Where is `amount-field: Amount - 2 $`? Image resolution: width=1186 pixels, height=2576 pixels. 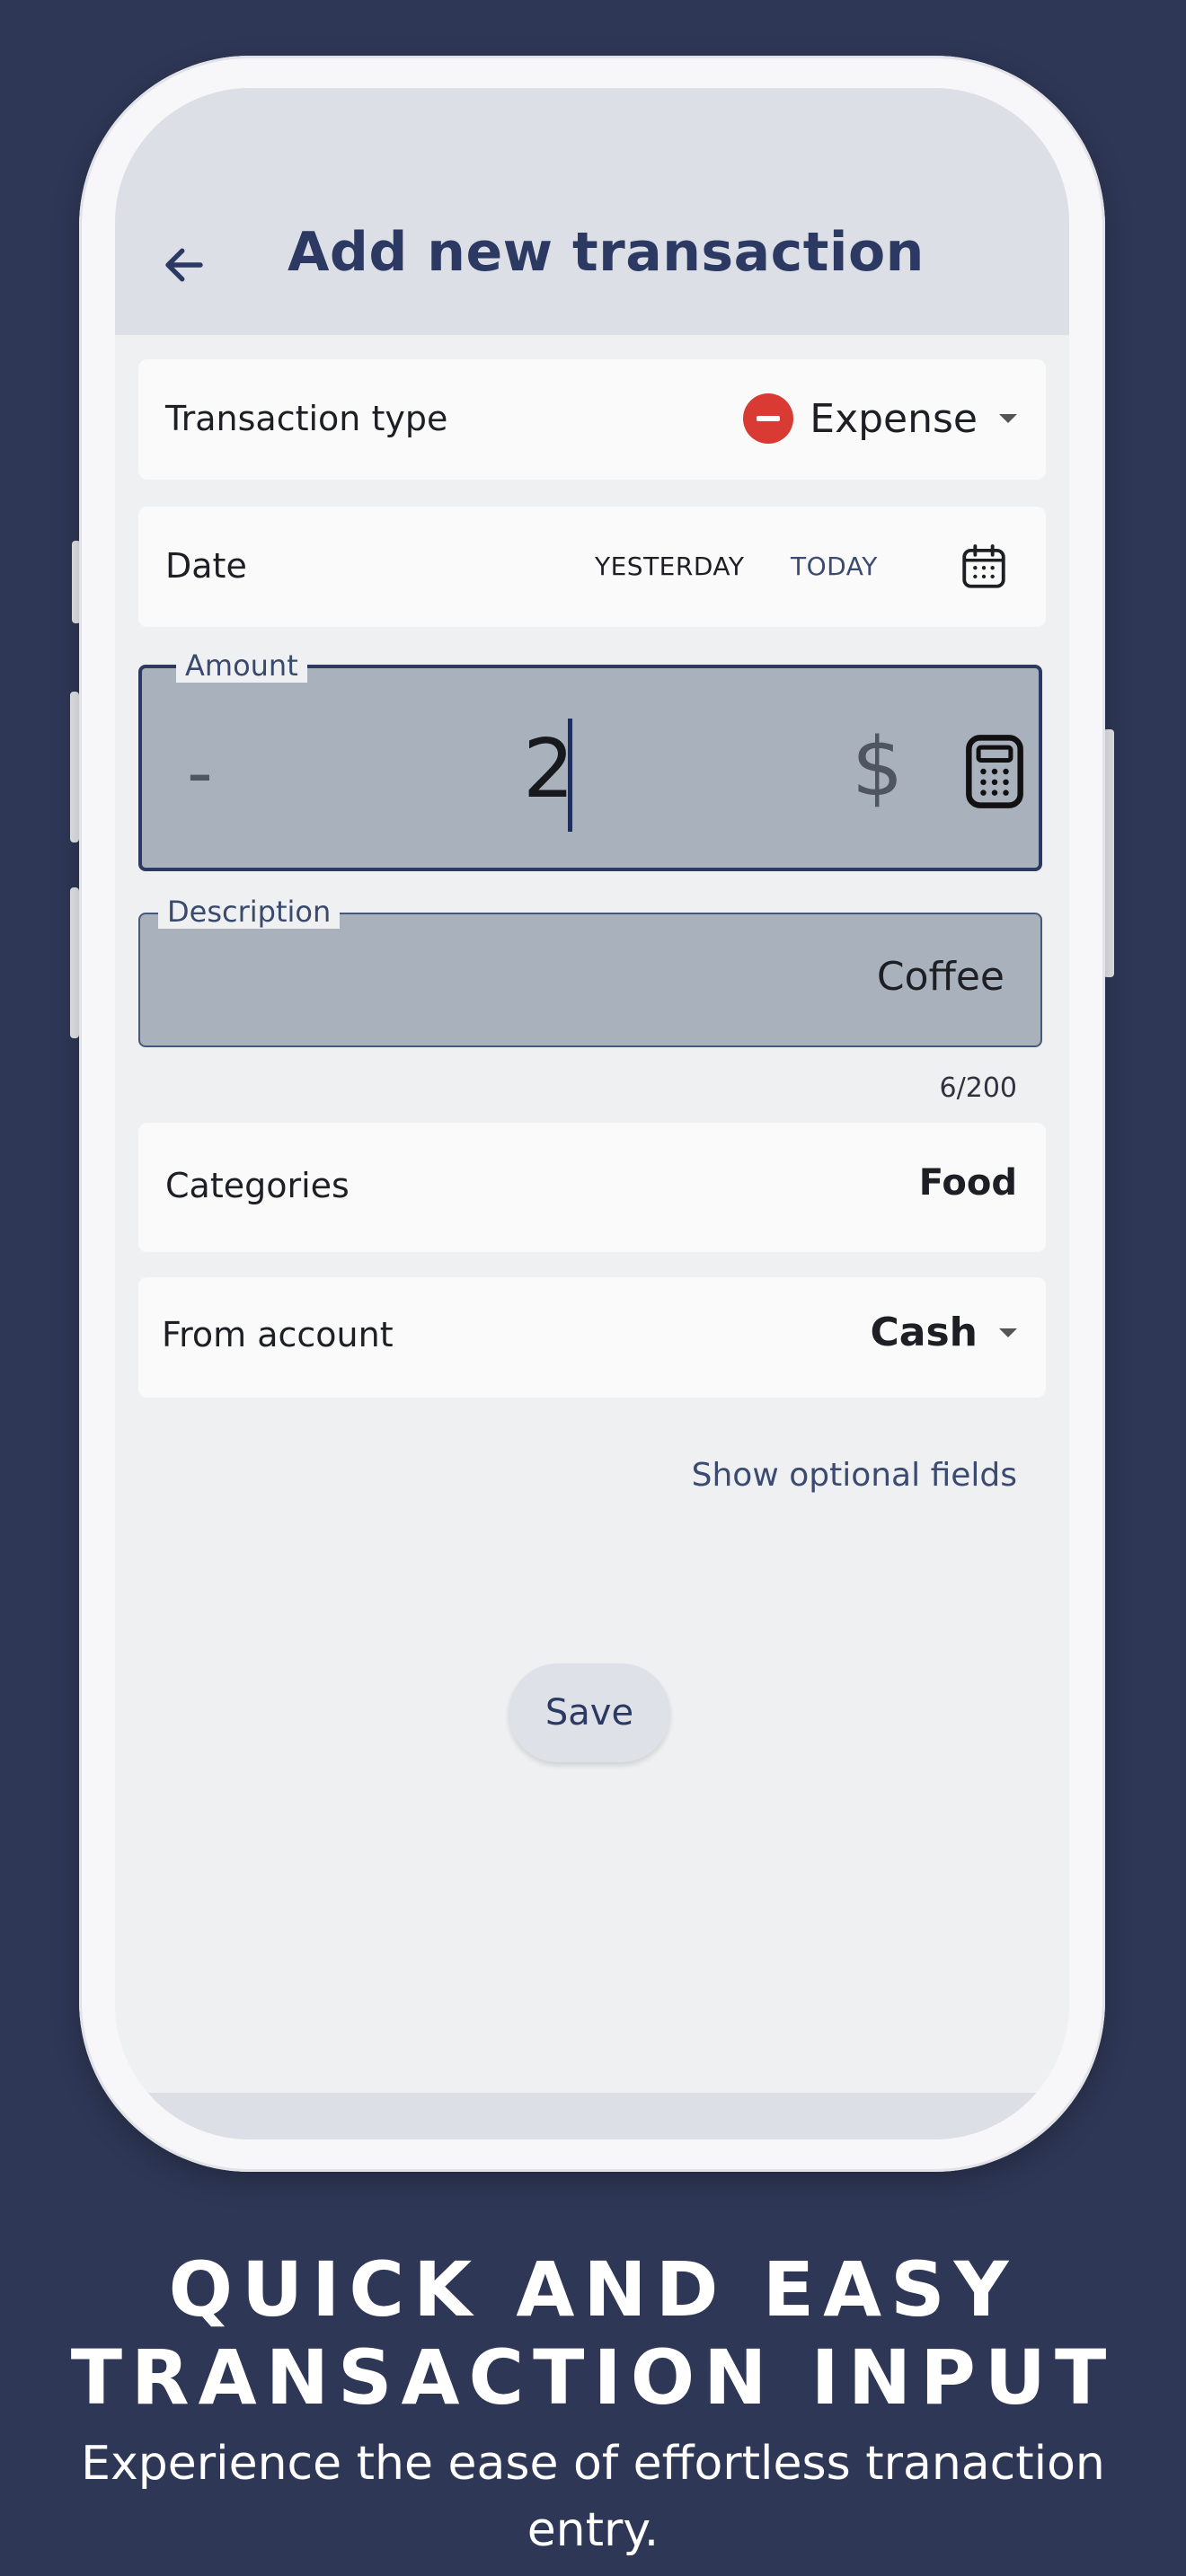
amount-field: Amount - 2 $ is located at coordinates (590, 759).